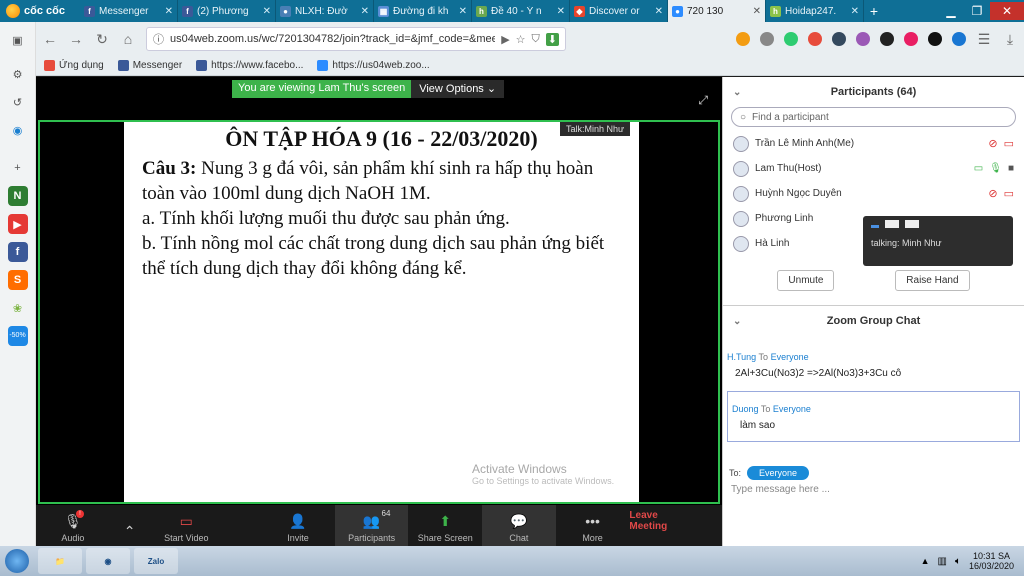 Image resolution: width=1024 pixels, height=576 pixels. What do you see at coordinates (1007, 11) in the screenshot?
I see `close-window-icon: ✕` at bounding box center [1007, 11].